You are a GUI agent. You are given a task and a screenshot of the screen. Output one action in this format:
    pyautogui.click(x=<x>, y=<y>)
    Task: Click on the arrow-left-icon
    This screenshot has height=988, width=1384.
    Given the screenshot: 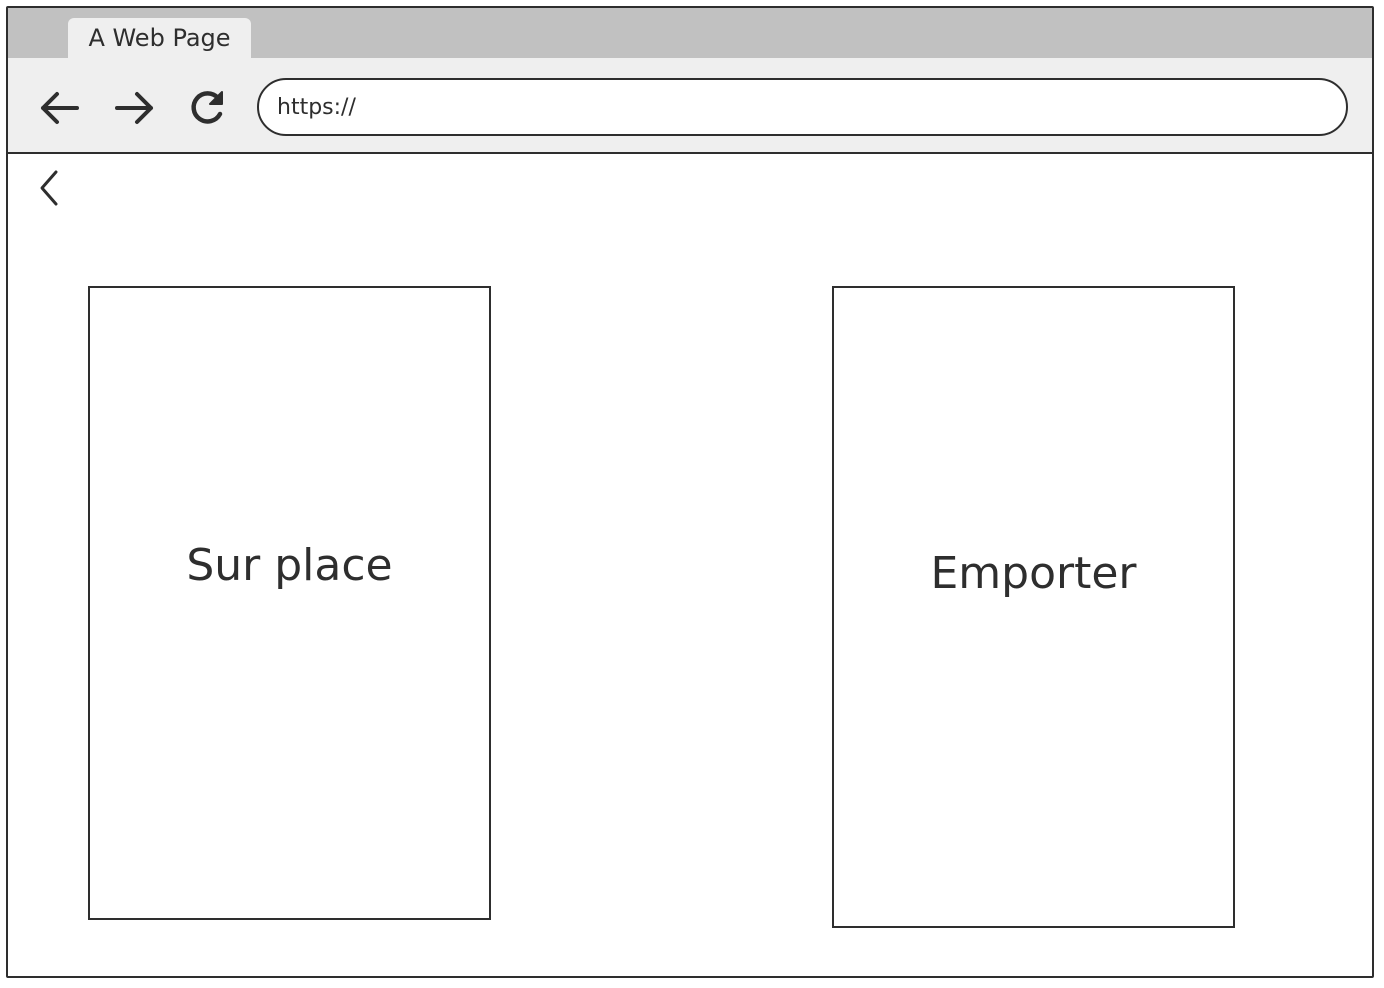 What is the action you would take?
    pyautogui.click(x=60, y=108)
    